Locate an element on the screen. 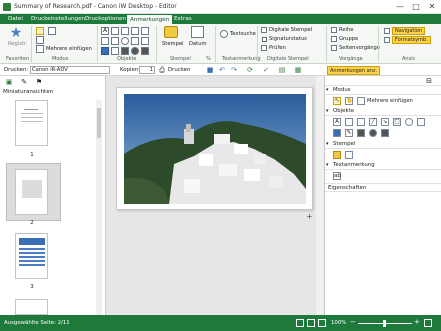 This screenshot has height=331, width=441. order-icon is located at coordinates (334, 30).